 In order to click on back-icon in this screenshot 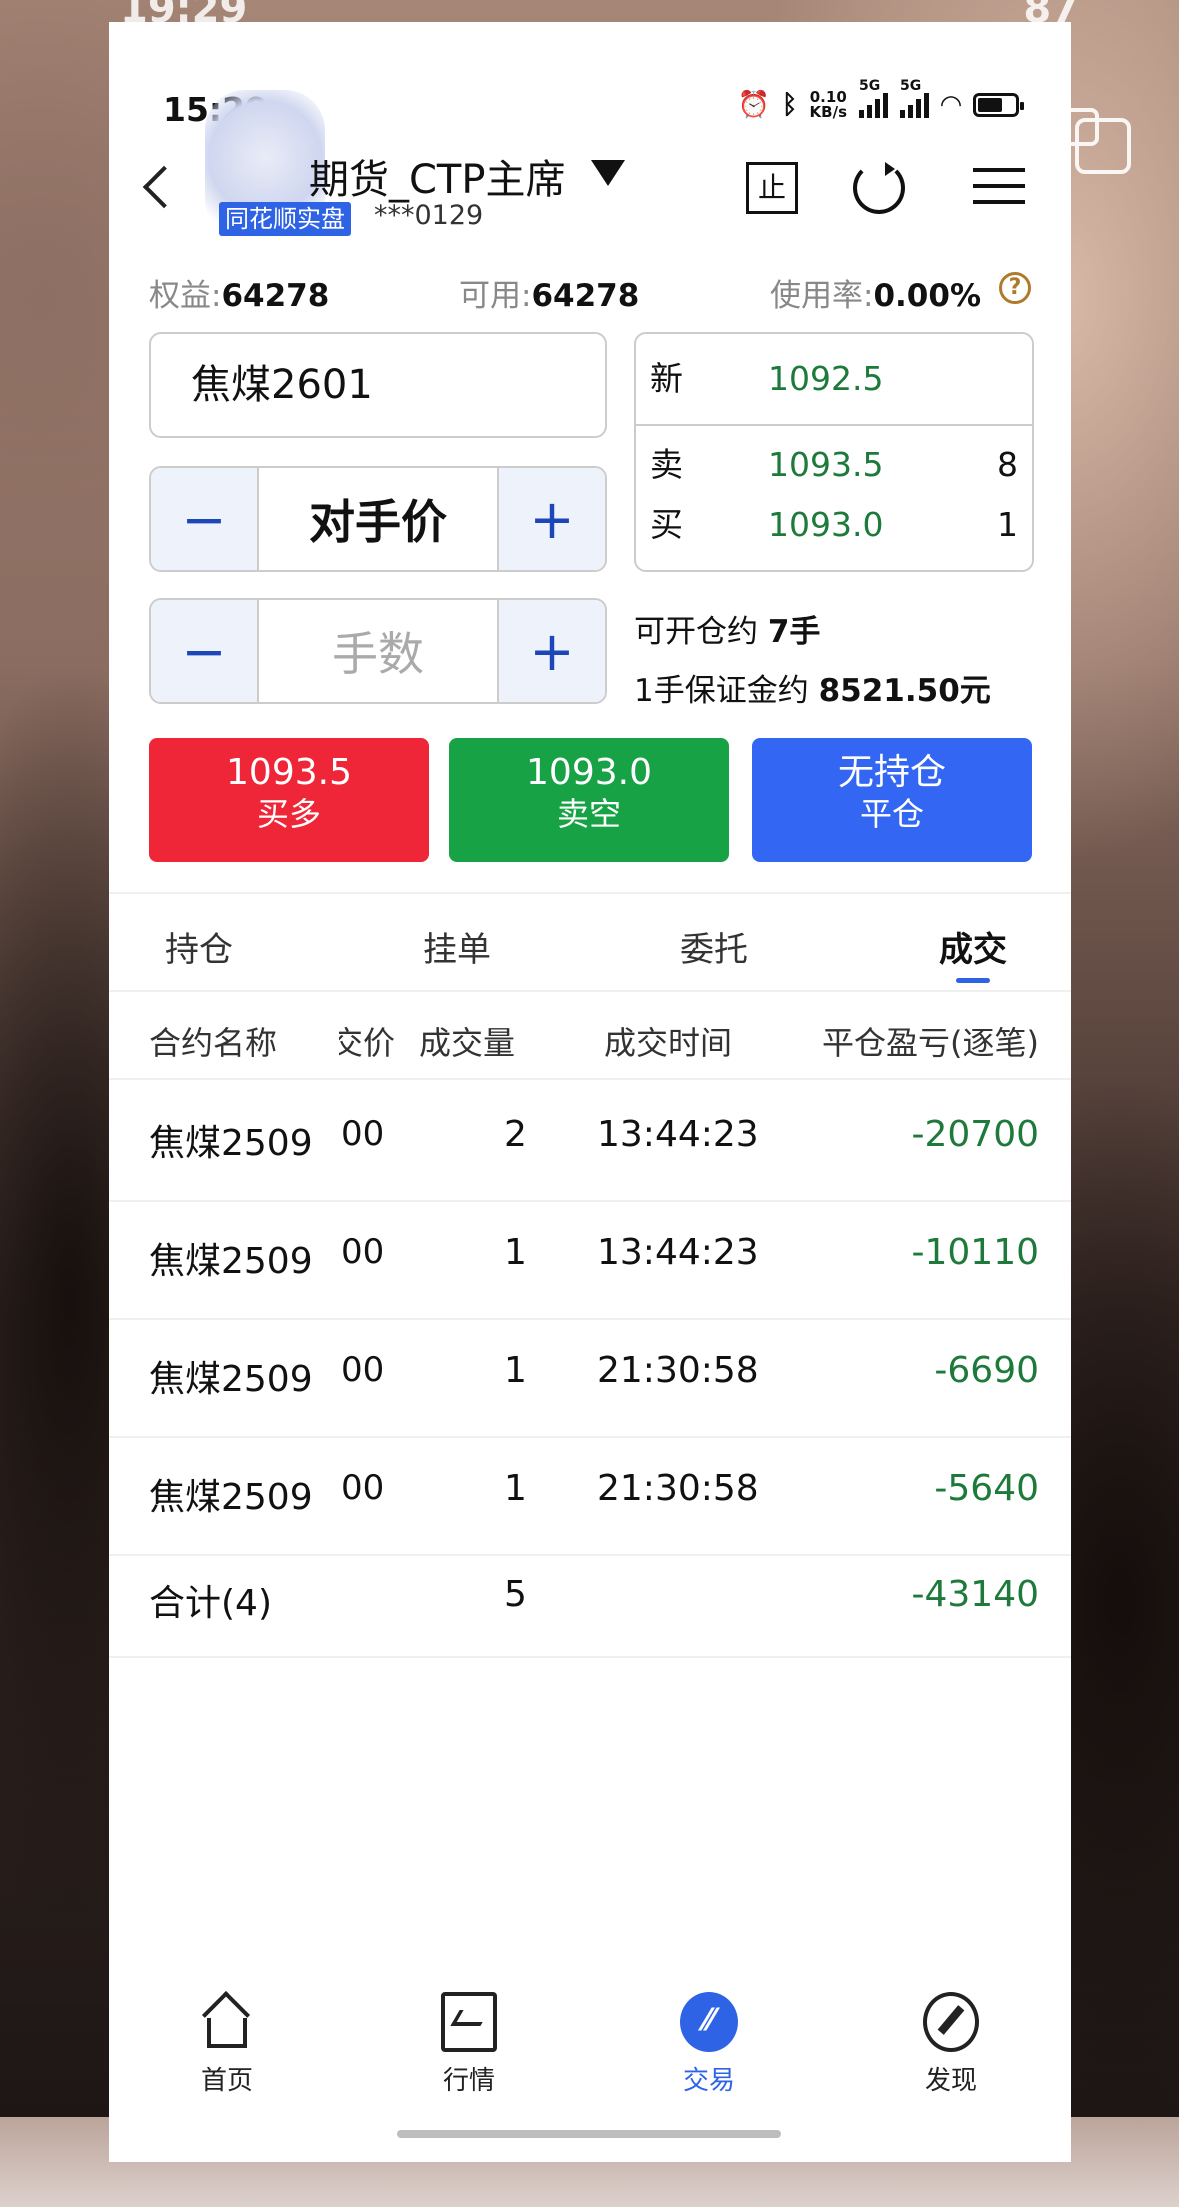, I will do `click(164, 187)`.